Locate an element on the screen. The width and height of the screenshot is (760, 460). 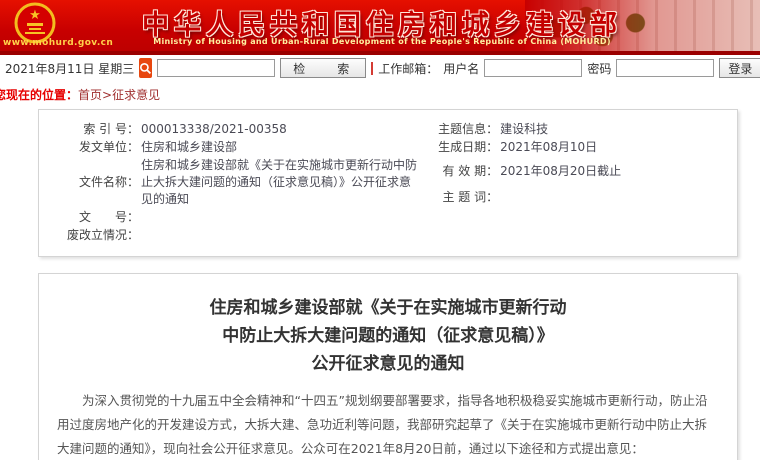
site-url: www.mohurd.gov.cn is located at coordinates (58, 43).